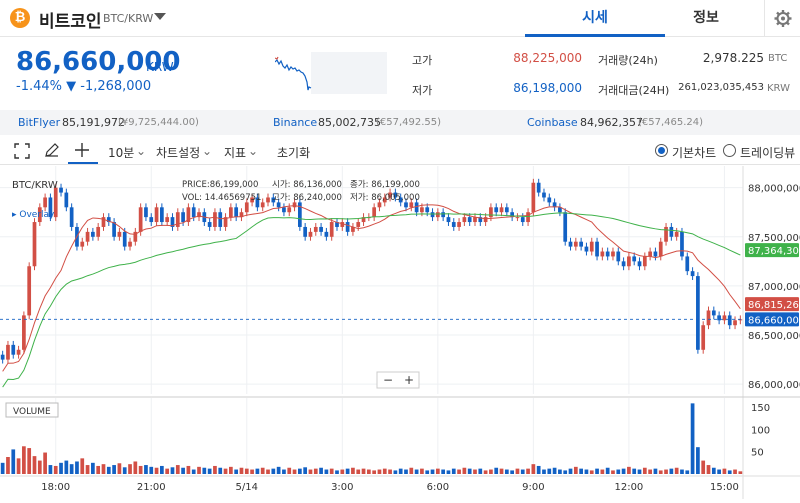 This screenshot has height=503, width=800. I want to click on basic-chart-radio, so click(661, 150).